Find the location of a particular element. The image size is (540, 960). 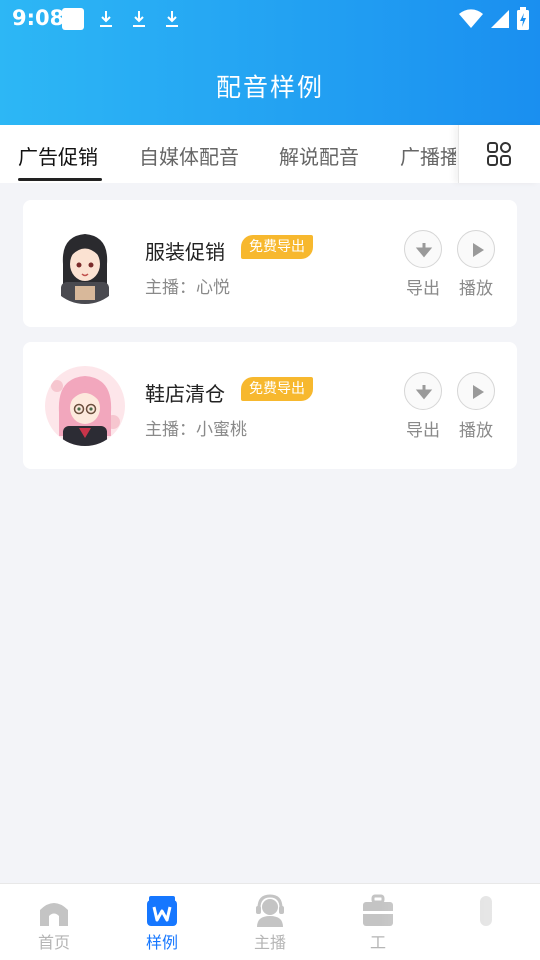

status-bar: 9:08 is located at coordinates (270, 20).